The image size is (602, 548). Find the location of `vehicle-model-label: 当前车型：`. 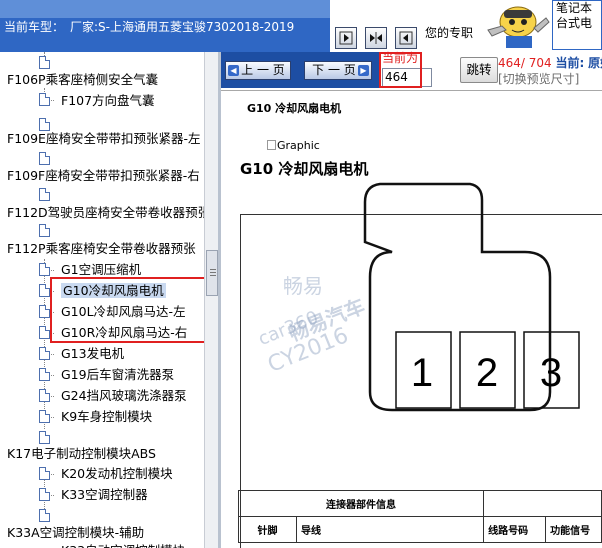

vehicle-model-label: 当前车型： is located at coordinates (34, 27).